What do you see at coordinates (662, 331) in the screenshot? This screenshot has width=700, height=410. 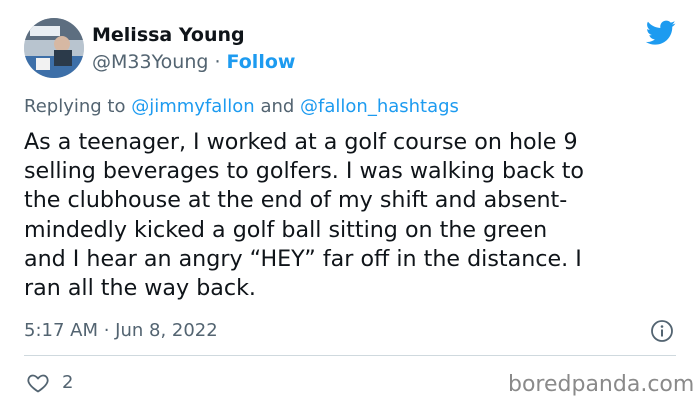 I see `info-icon` at bounding box center [662, 331].